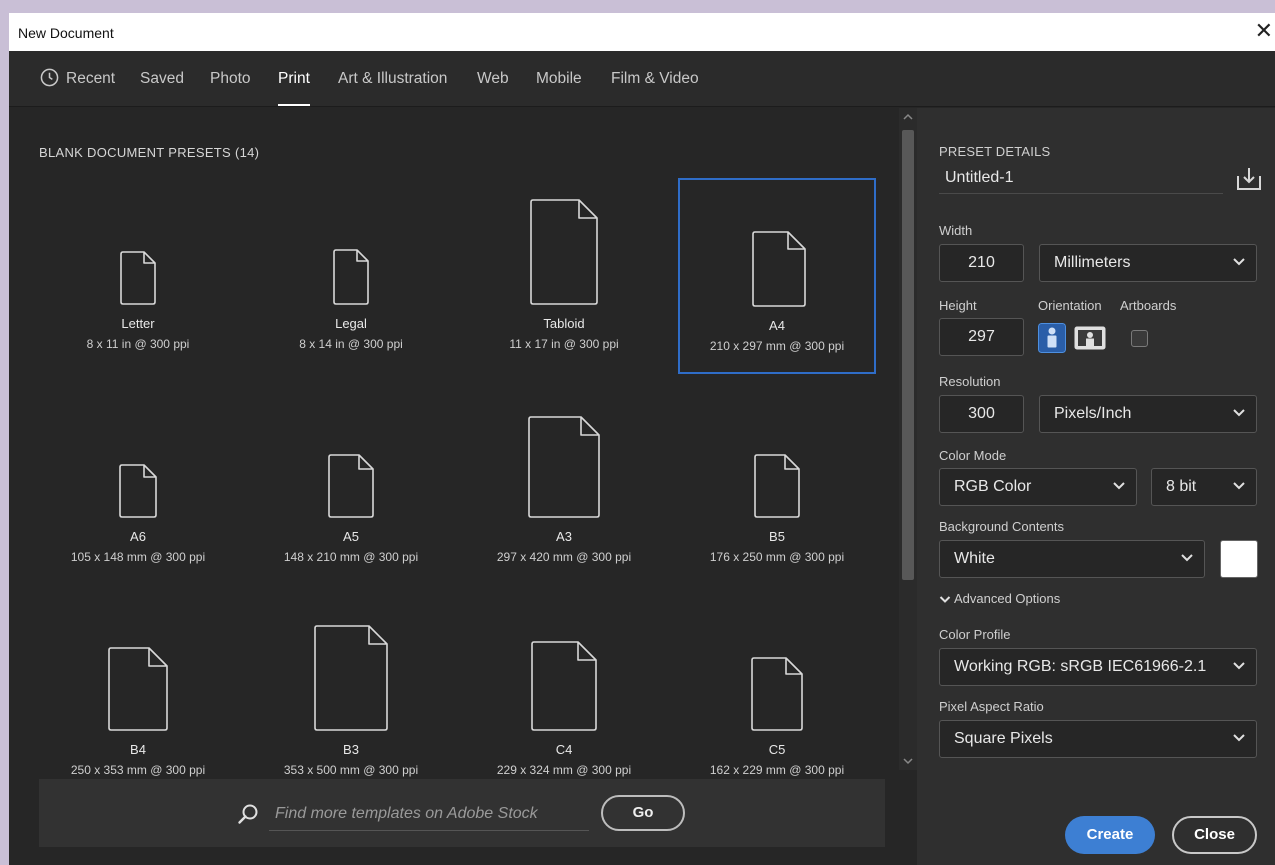  What do you see at coordinates (1148, 414) in the screenshot?
I see `resolution-unit-select: Pixels/Inch` at bounding box center [1148, 414].